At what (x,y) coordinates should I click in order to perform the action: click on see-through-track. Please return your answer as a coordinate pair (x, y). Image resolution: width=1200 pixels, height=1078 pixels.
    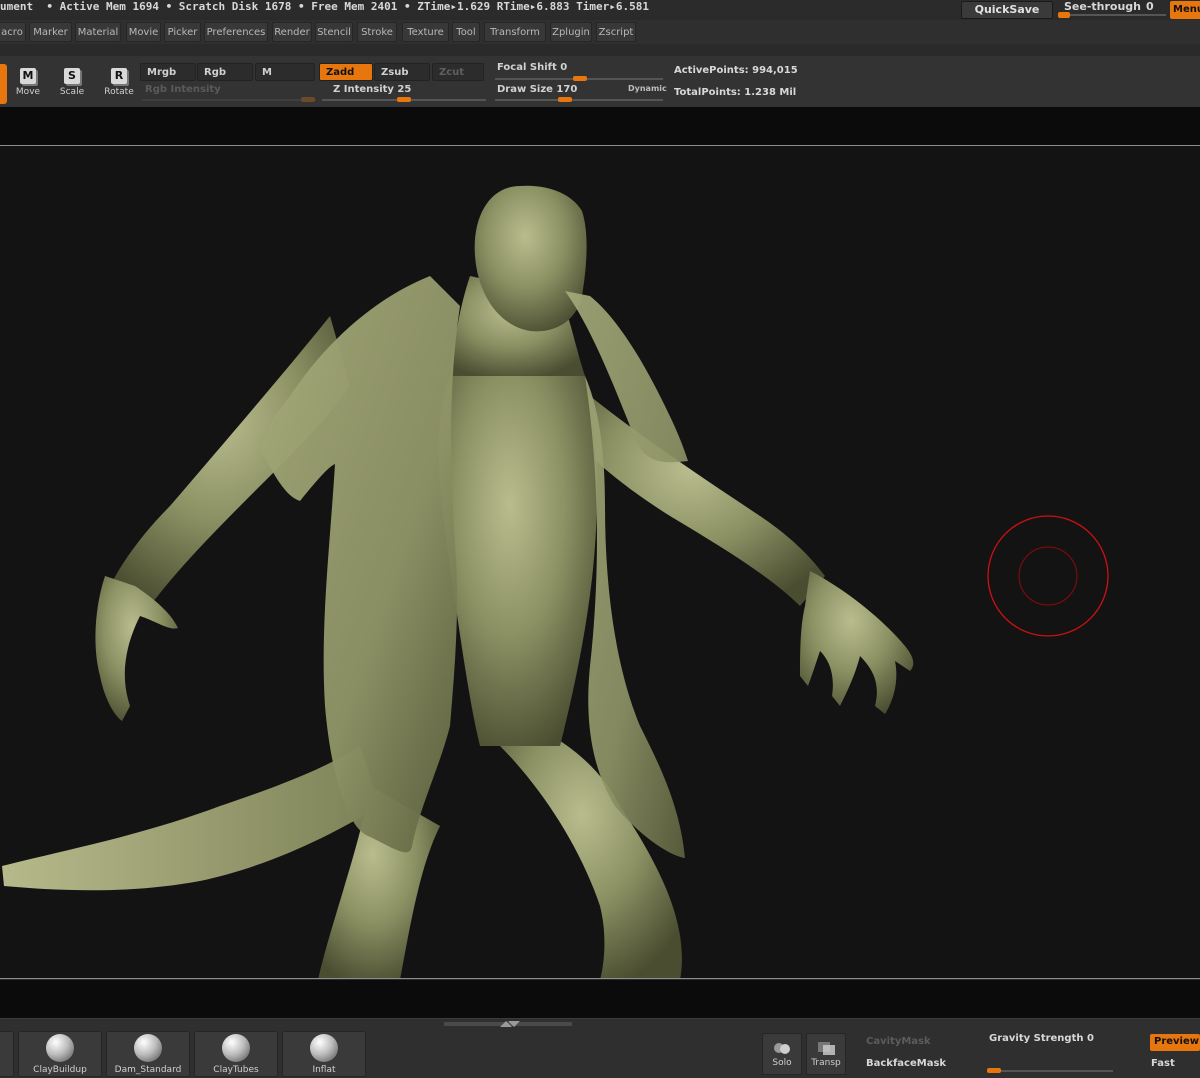
    Looking at the image, I should click on (1112, 15).